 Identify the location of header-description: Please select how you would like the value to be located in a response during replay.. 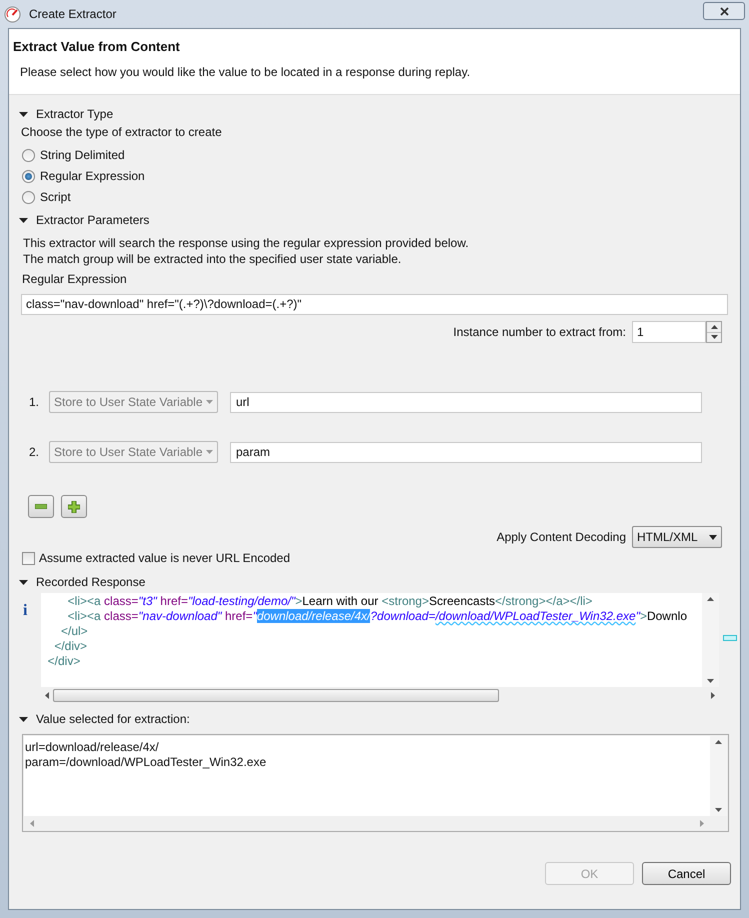
(245, 72).